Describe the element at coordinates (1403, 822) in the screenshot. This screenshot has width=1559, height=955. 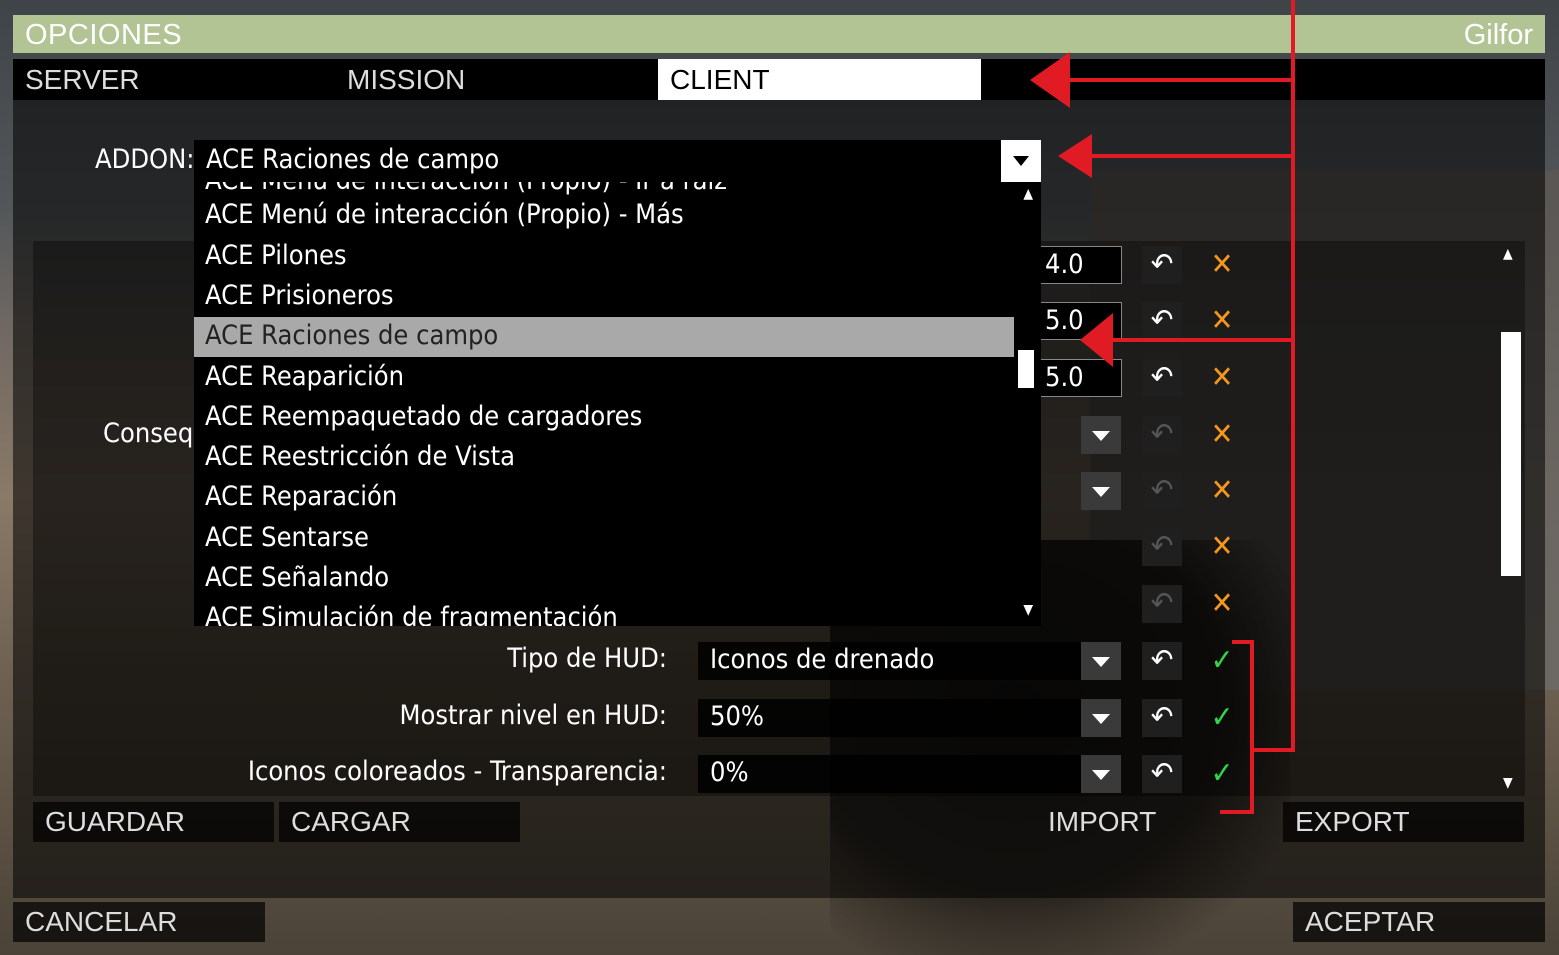
I see `export-button: EXPORT` at that location.